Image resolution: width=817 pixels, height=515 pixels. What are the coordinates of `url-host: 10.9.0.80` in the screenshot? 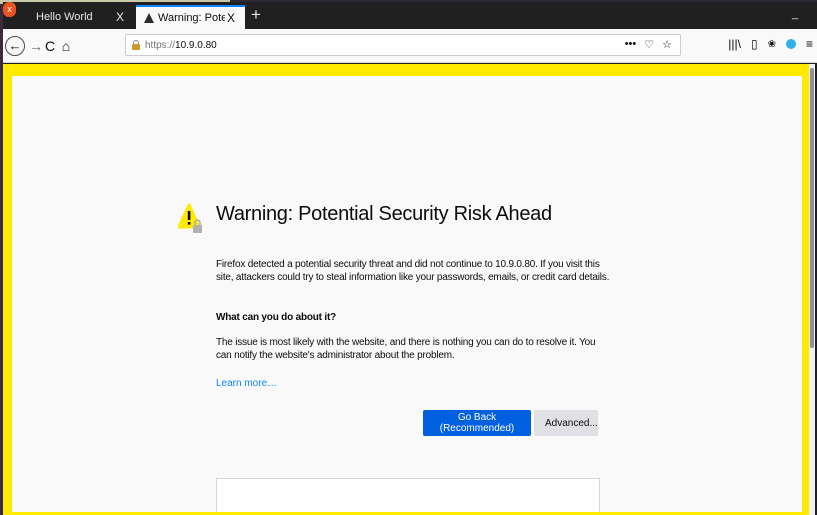 It's located at (196, 45).